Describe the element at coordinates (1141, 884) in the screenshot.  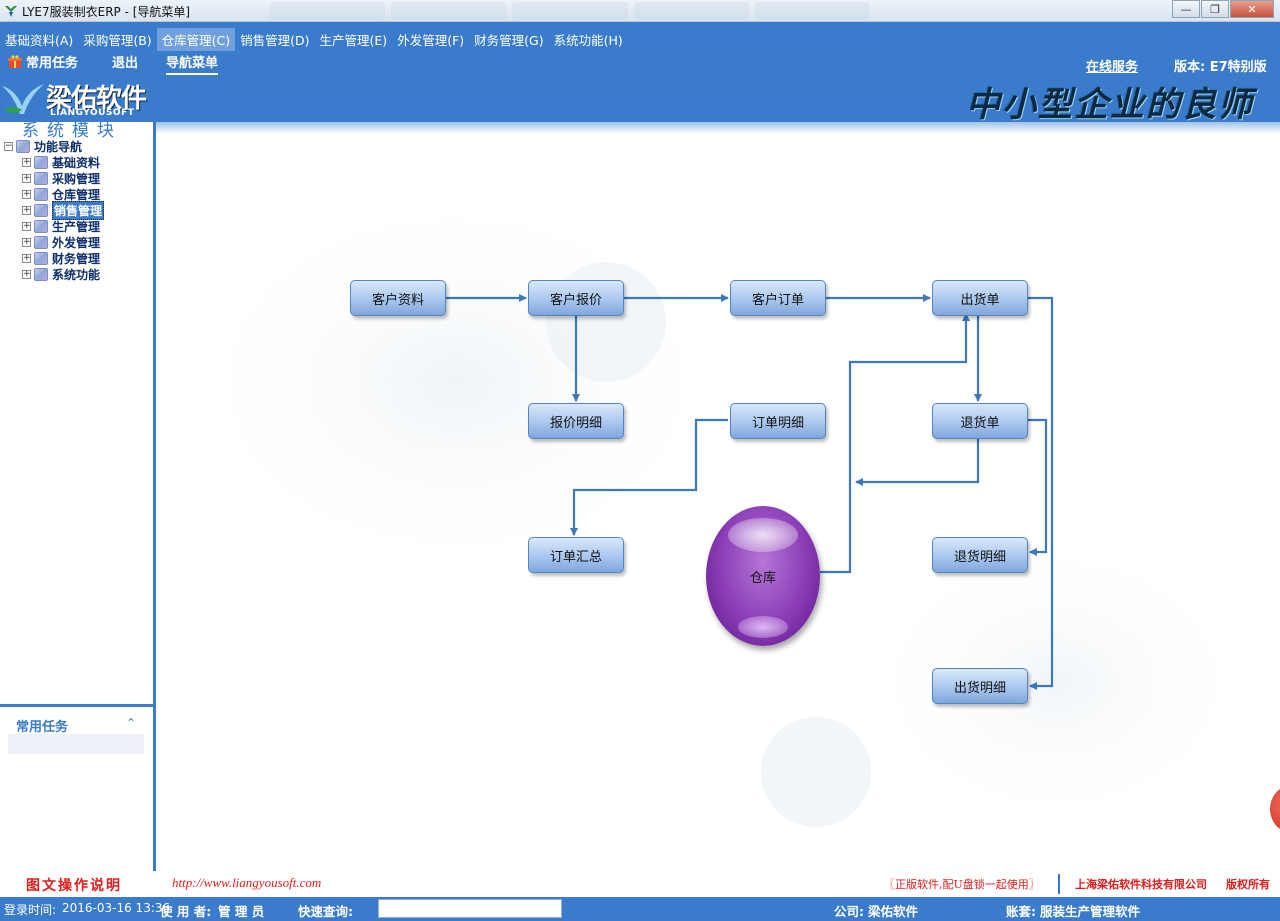
I see `footer-company: 上海梁佑软件科技有限公司` at that location.